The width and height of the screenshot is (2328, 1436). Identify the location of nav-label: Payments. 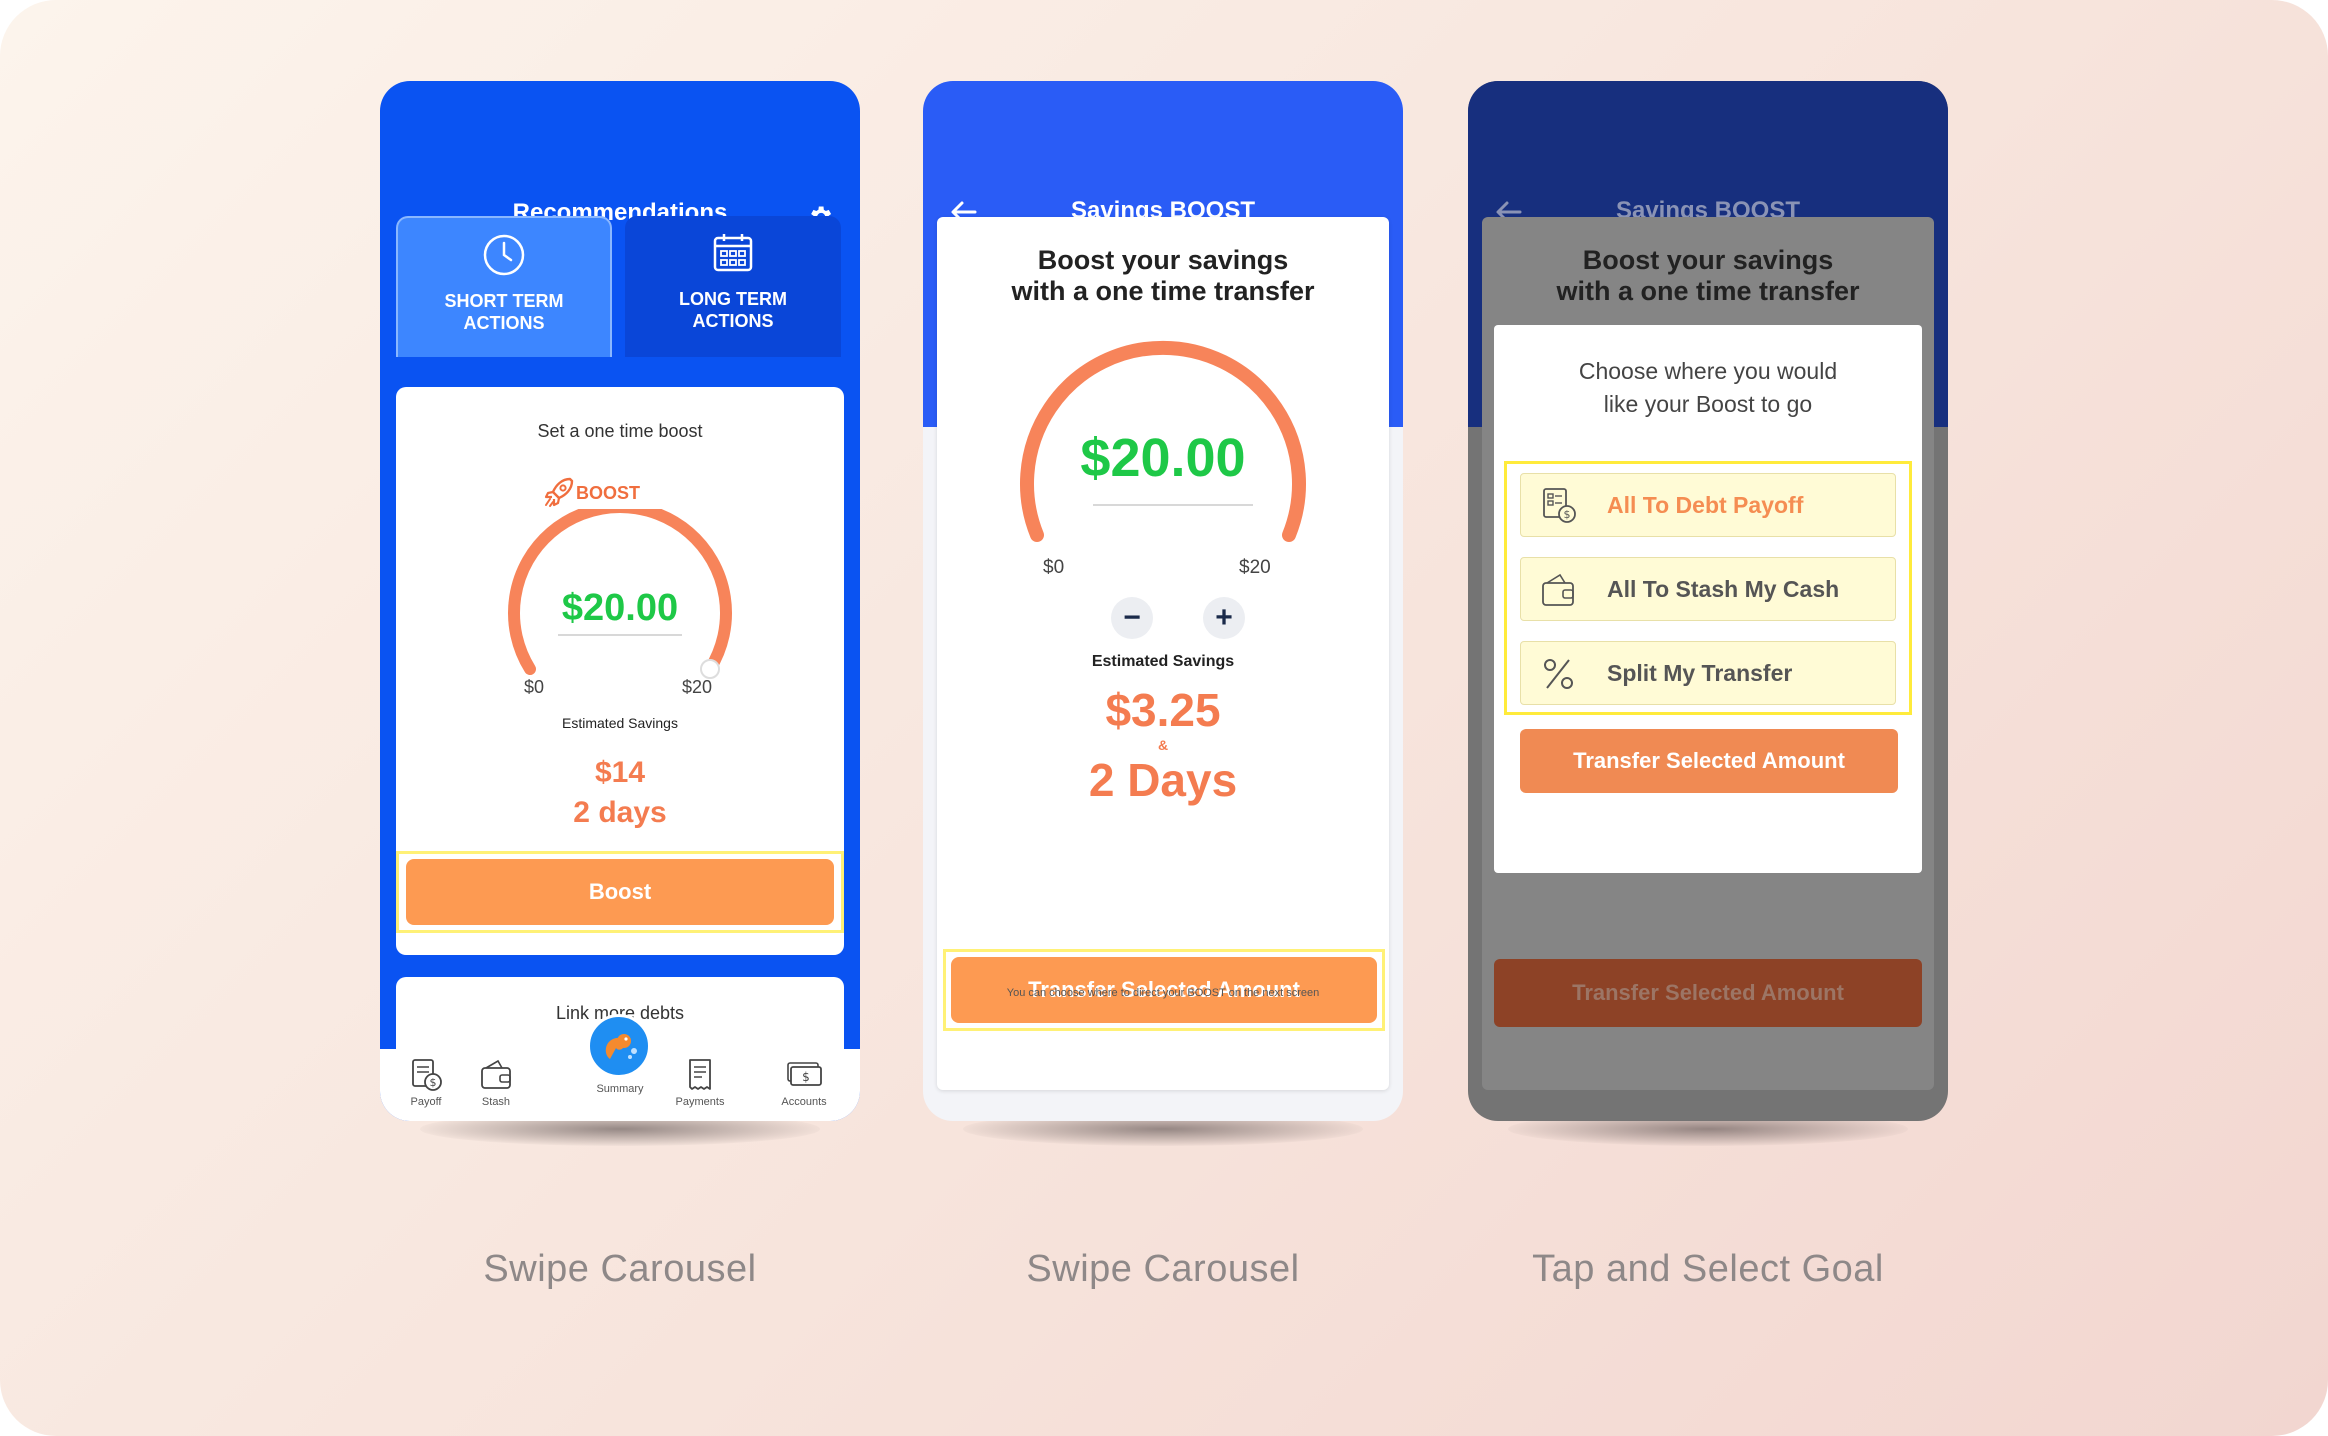
(700, 1102).